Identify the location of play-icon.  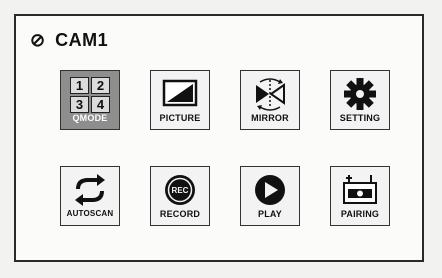
(270, 190).